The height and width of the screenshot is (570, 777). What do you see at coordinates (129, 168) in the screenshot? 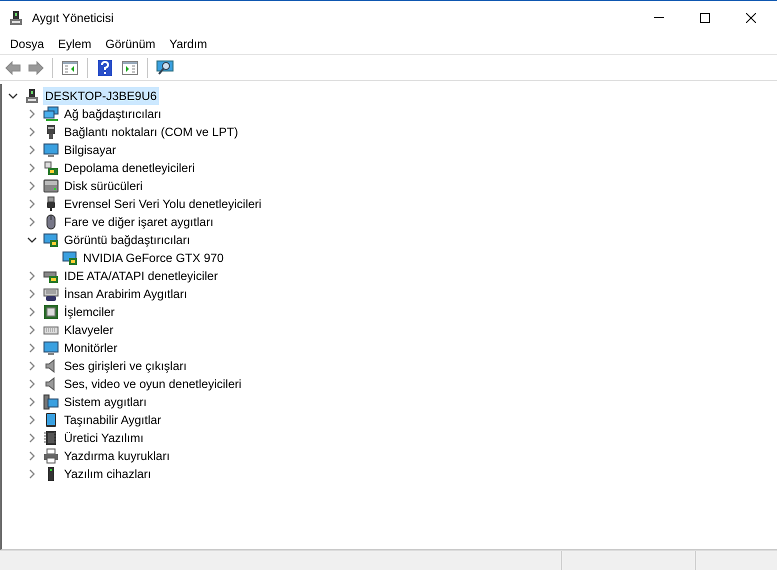
I see `tree-item: Depolama denetleyicileri` at bounding box center [129, 168].